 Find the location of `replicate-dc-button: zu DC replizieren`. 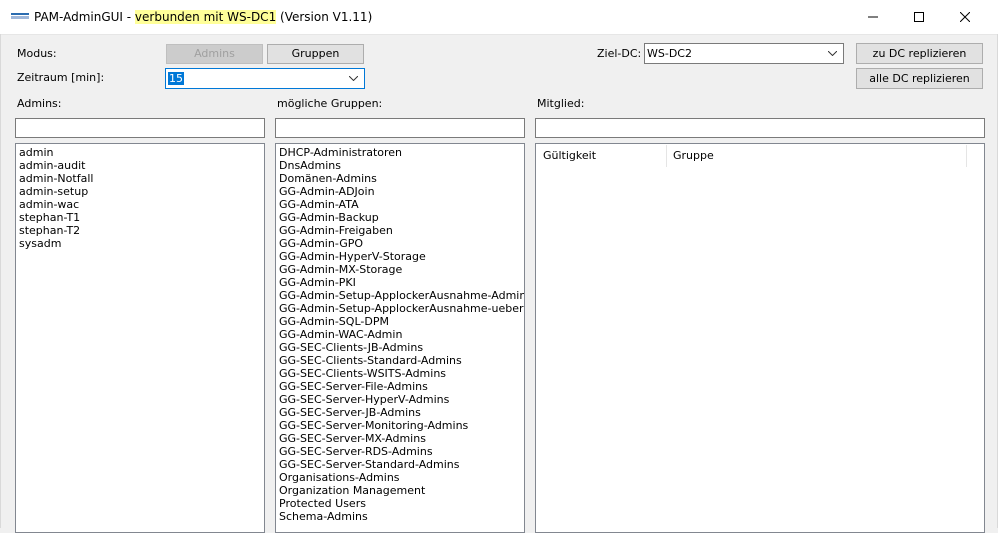

replicate-dc-button: zu DC replizieren is located at coordinates (919, 53).